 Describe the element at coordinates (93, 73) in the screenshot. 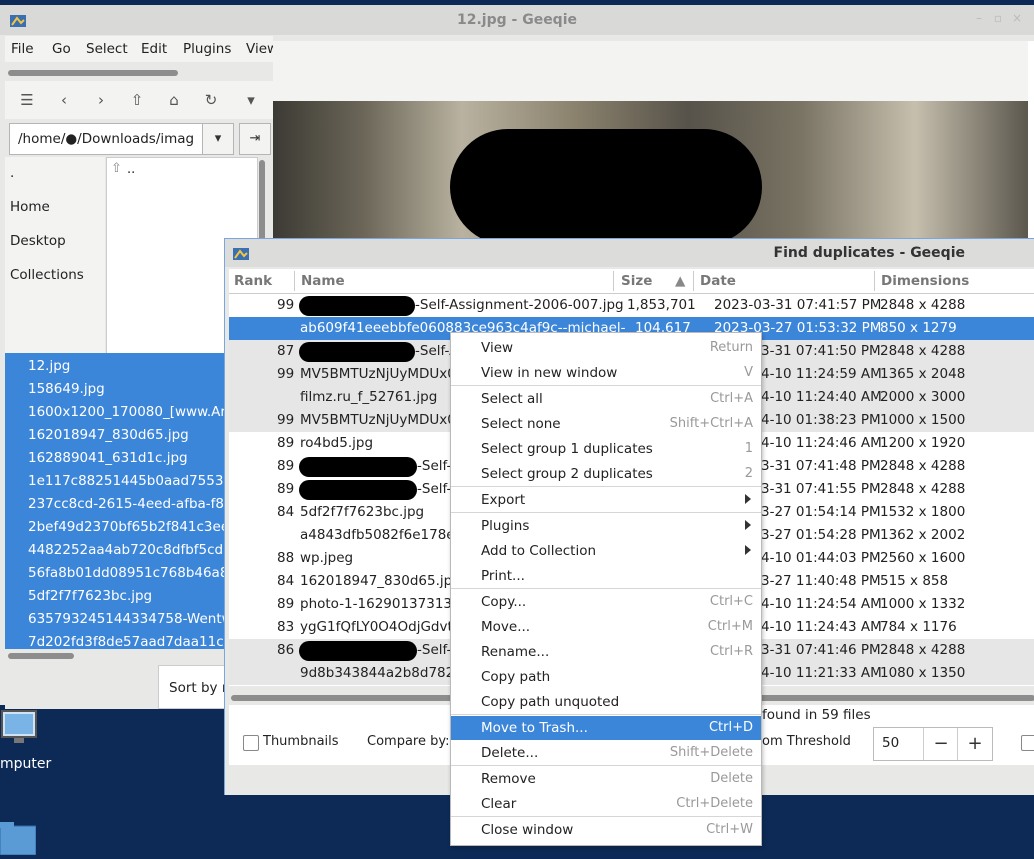

I see `menubar-scrollbar` at that location.